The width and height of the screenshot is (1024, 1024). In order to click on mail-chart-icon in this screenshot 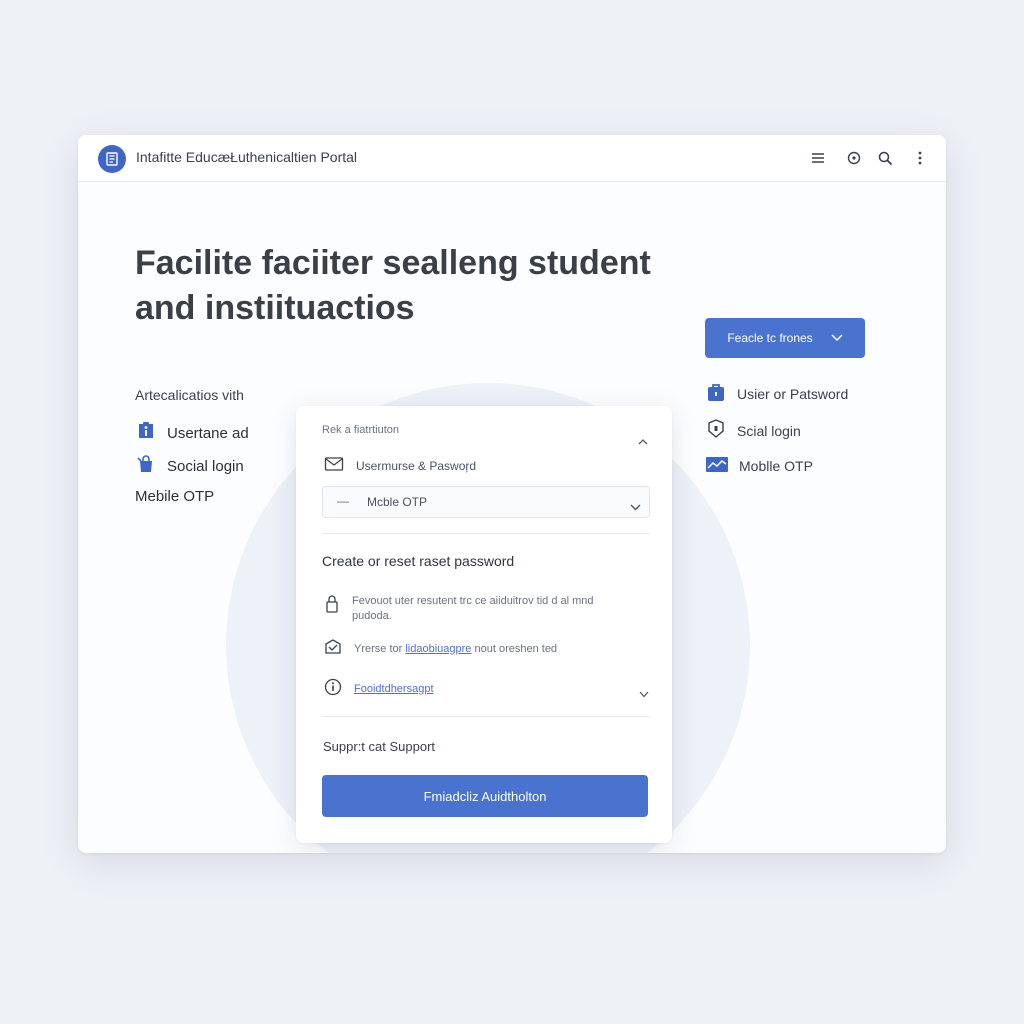, I will do `click(717, 465)`.